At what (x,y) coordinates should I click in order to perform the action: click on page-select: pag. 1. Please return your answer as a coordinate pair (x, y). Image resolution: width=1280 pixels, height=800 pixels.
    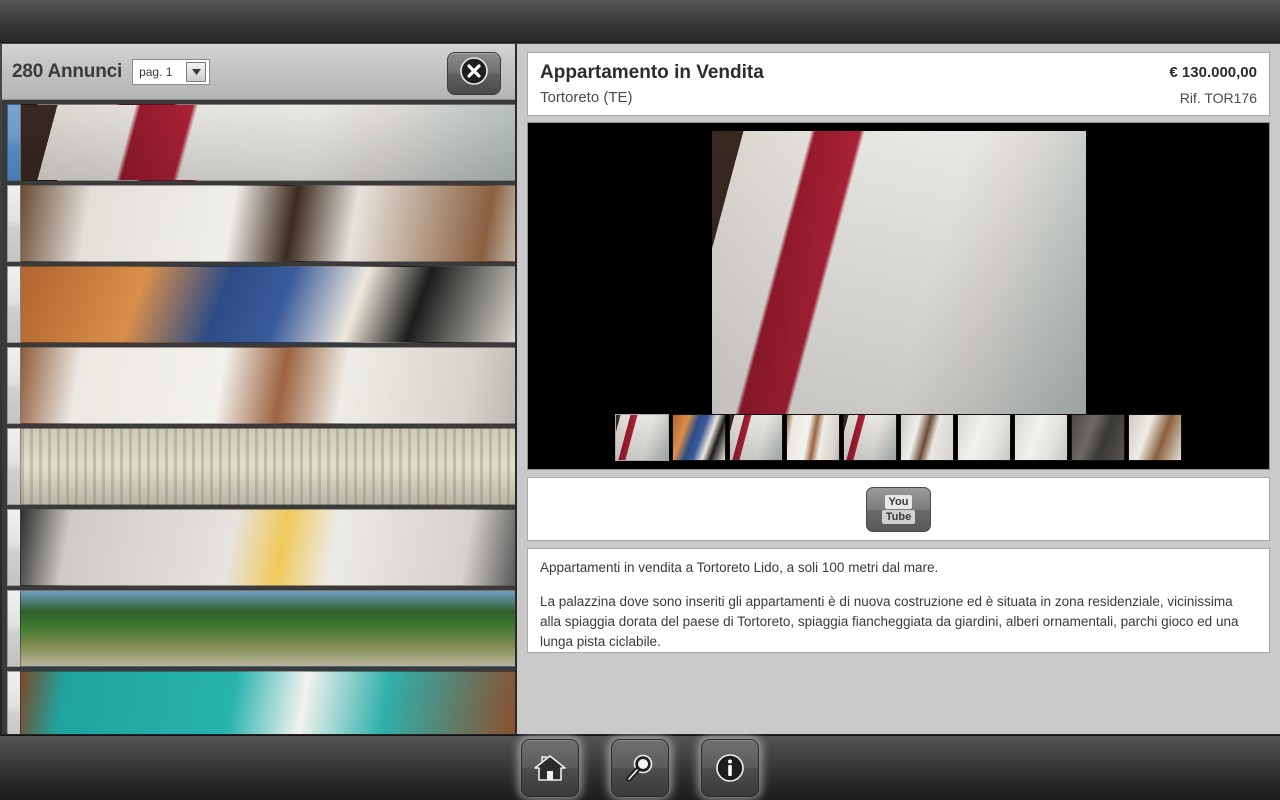
    Looking at the image, I should click on (171, 71).